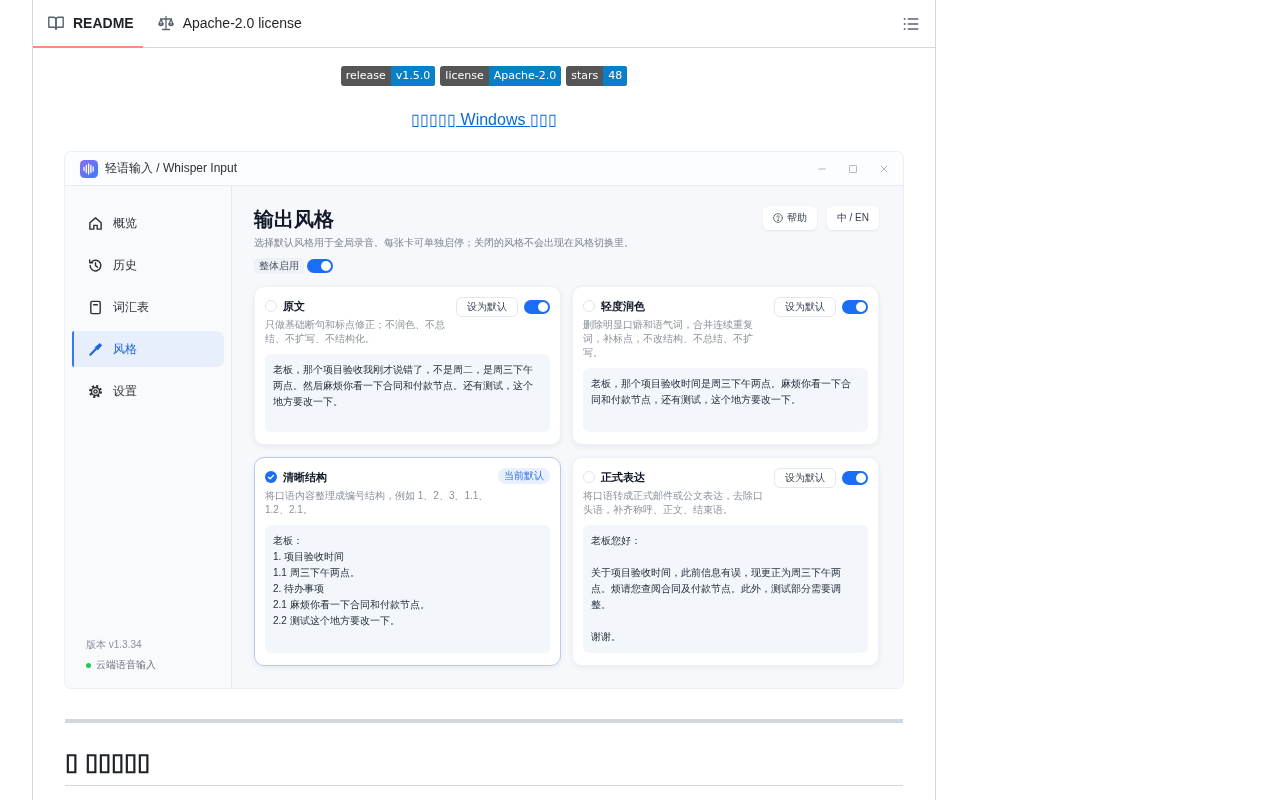 This screenshot has width=1280, height=800. What do you see at coordinates (525, 76) in the screenshot?
I see `badge-value: Apache-2.0` at bounding box center [525, 76].